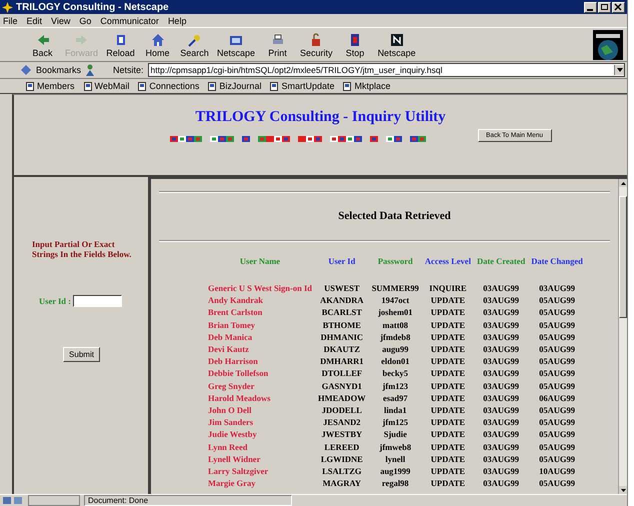  Describe the element at coordinates (81, 354) in the screenshot. I see `submit-button: Submit` at that location.